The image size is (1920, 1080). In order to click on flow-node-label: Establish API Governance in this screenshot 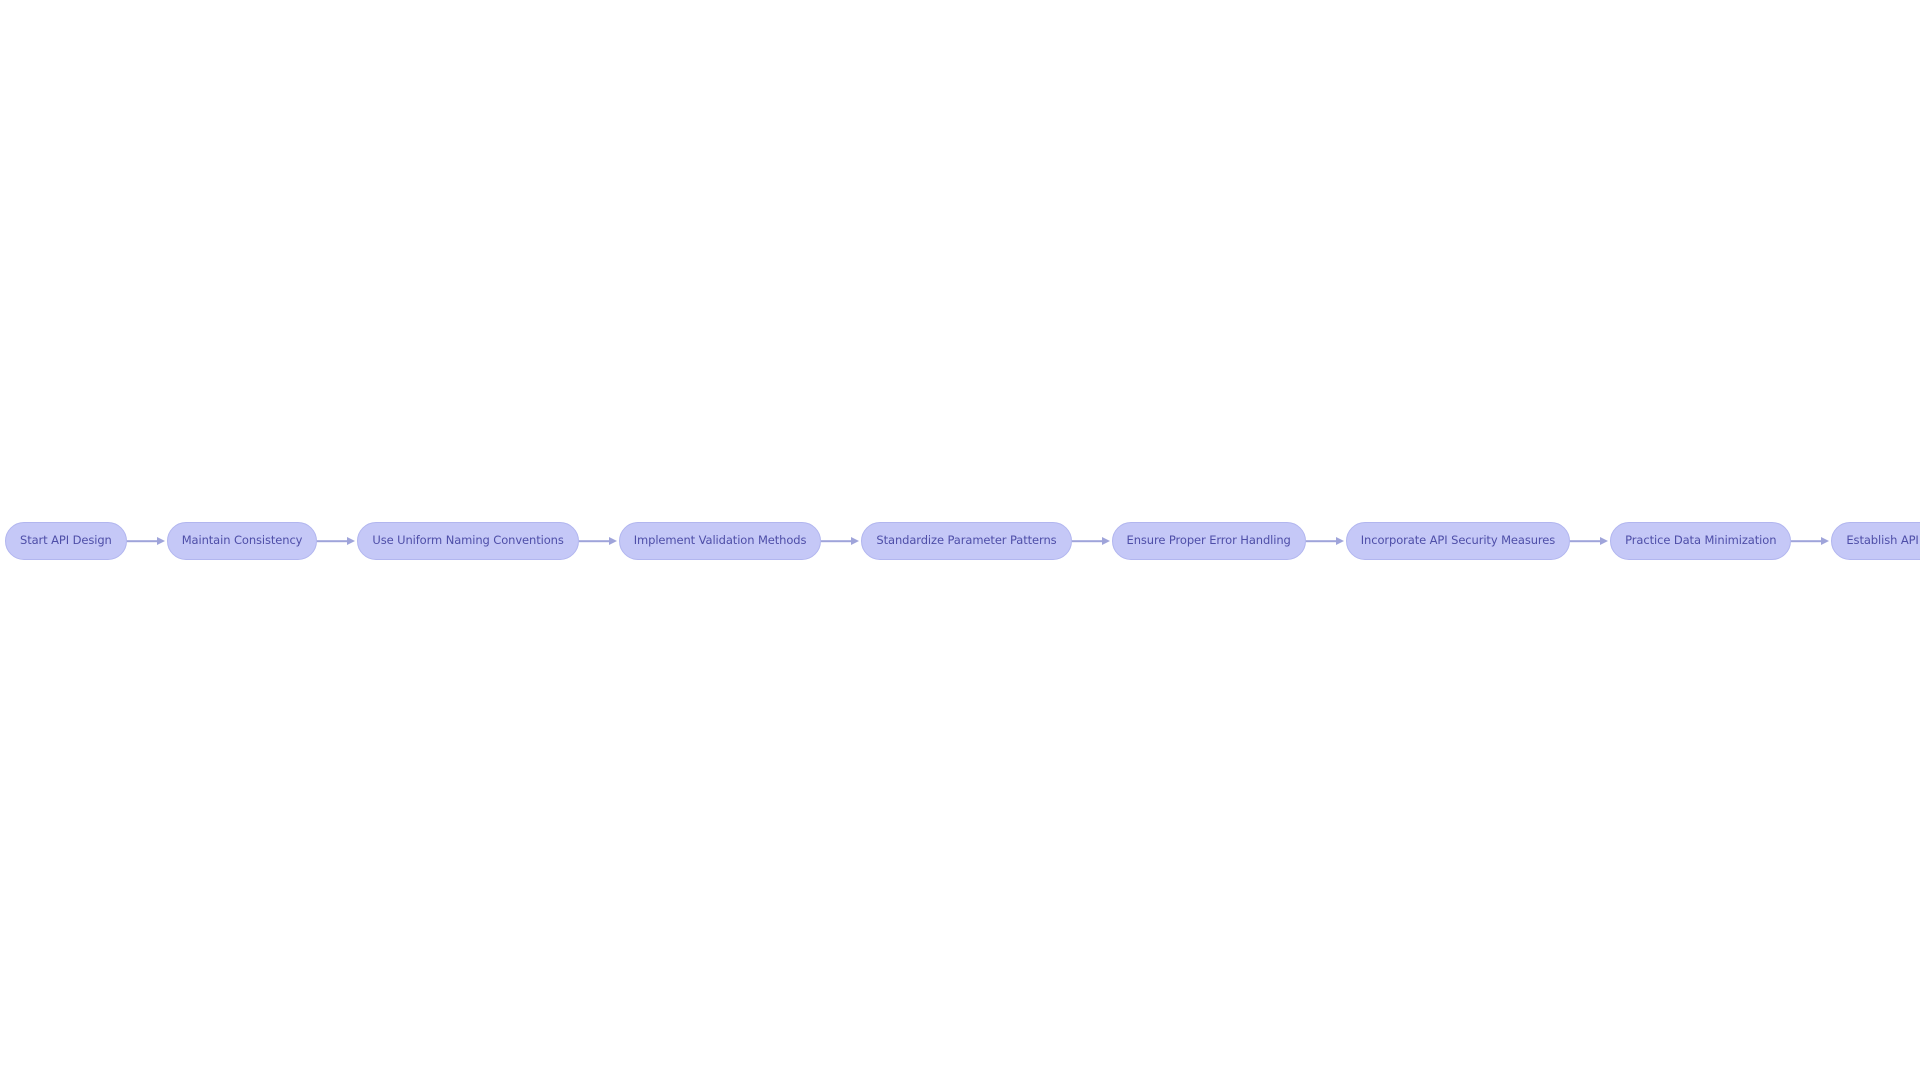, I will do `click(1883, 540)`.